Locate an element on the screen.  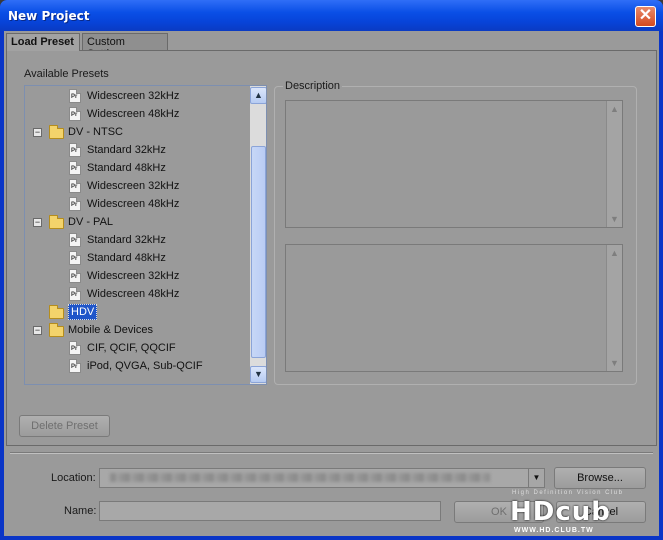
location-label: Location: is located at coordinates (73, 478).